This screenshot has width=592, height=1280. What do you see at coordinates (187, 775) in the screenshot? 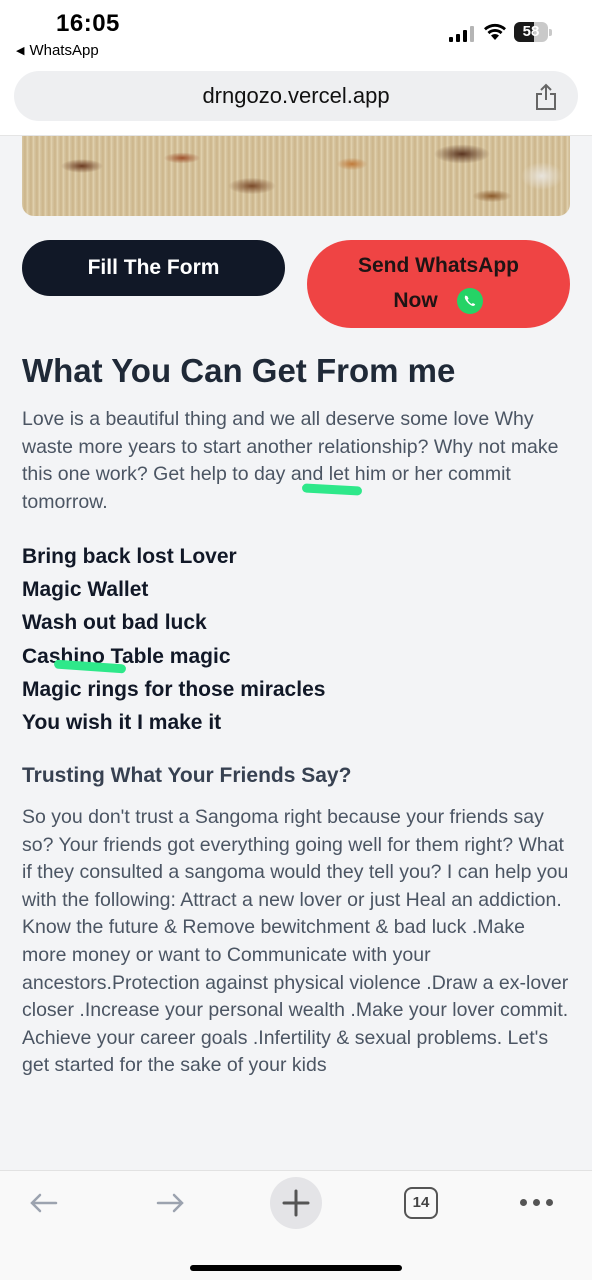
I see `subsection-title: Trusting What Your Friends Say?` at bounding box center [187, 775].